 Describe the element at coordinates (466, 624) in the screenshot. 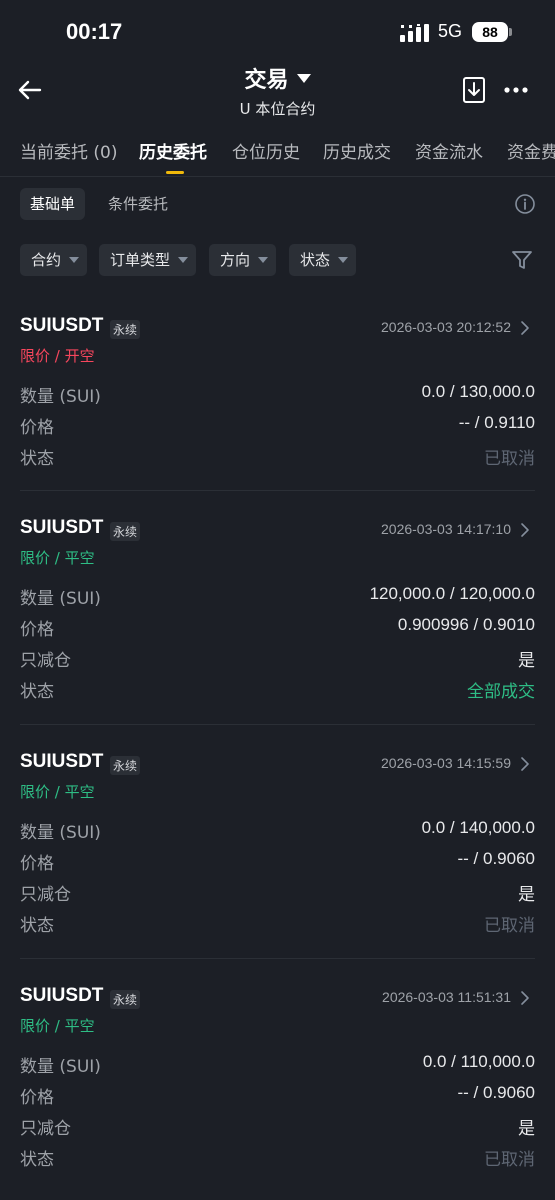

I see `price-value: 0.900996 / 0.9010` at that location.